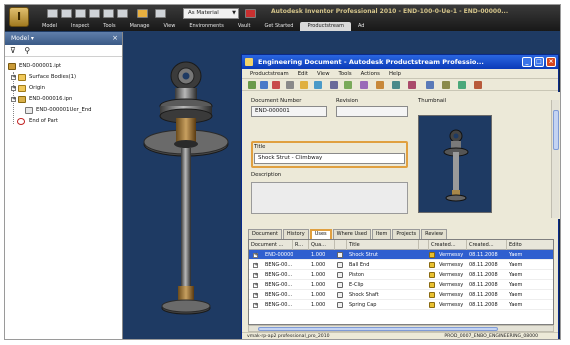 Image resolution: width=570 pixels, height=345 pixels. Describe the element at coordinates (395, 73) in the screenshot. I see `menu-help: Help` at that location.